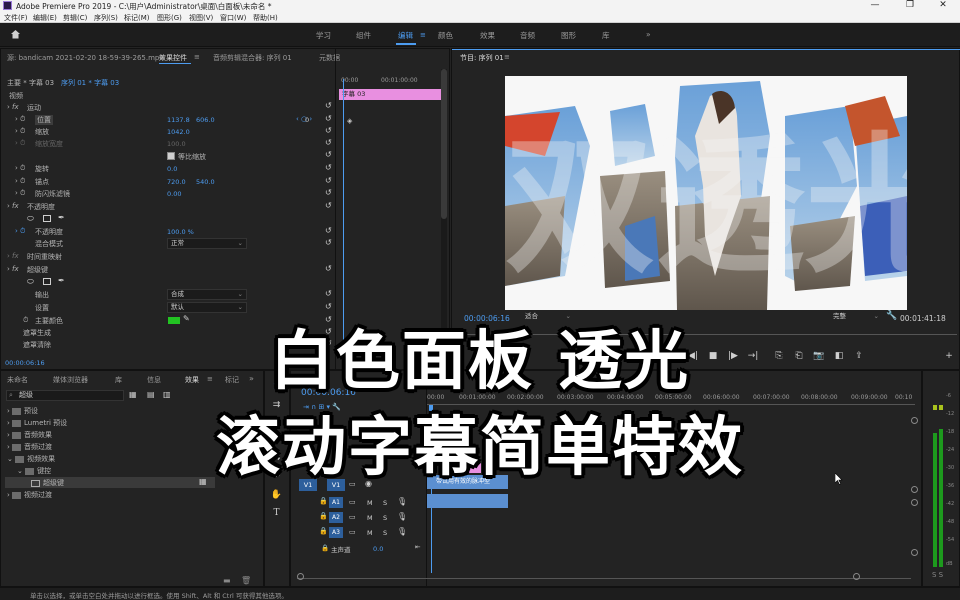  I want to click on workspace-graphics: 图形, so click(568, 35).